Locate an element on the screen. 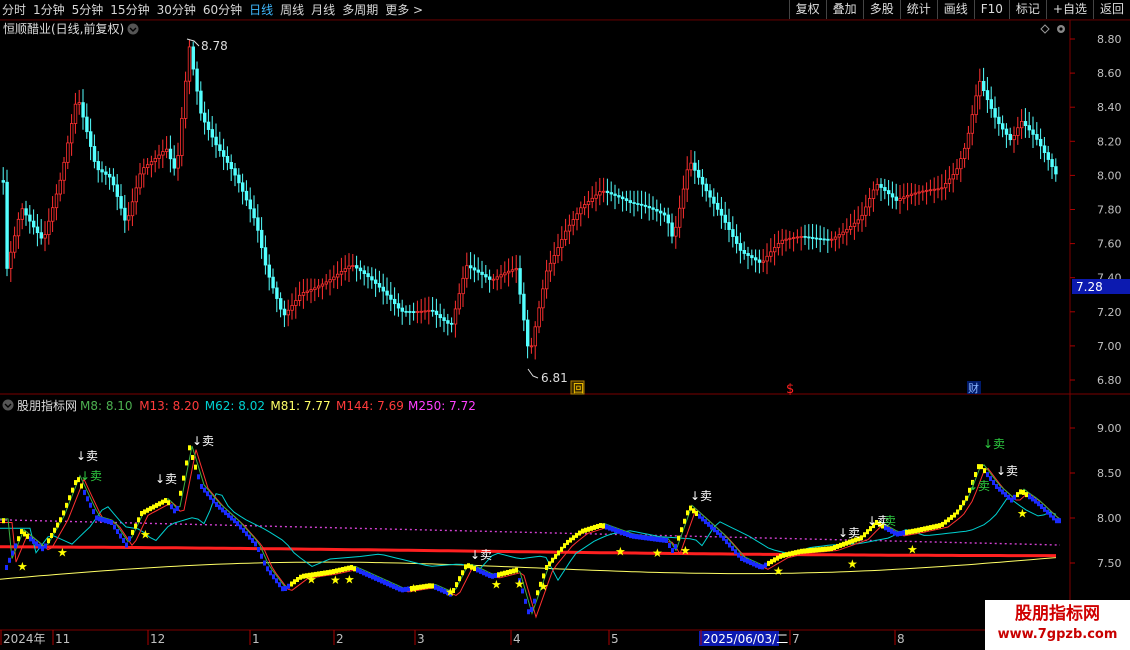 The width and height of the screenshot is (1130, 650). period-tab: 更多 > is located at coordinates (404, 9).